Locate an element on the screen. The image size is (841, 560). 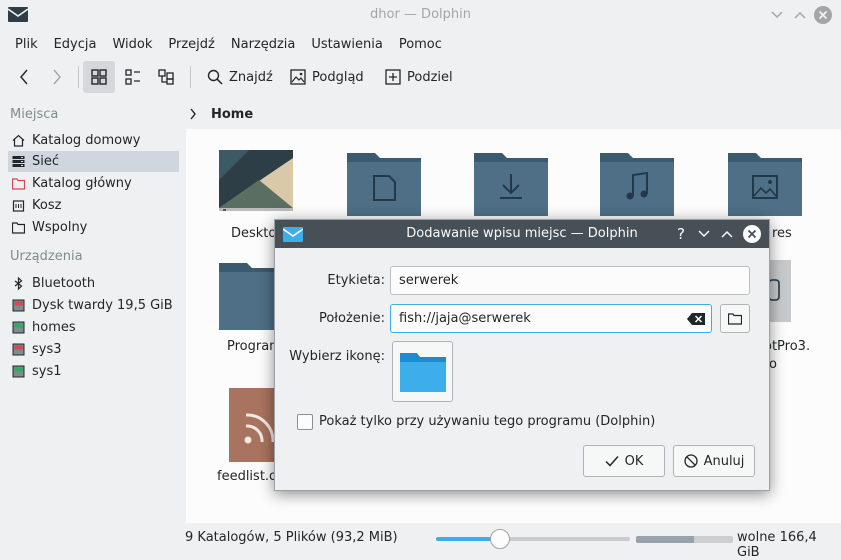
location-input-value: fish://jaja@serwerek is located at coordinates (465, 318).